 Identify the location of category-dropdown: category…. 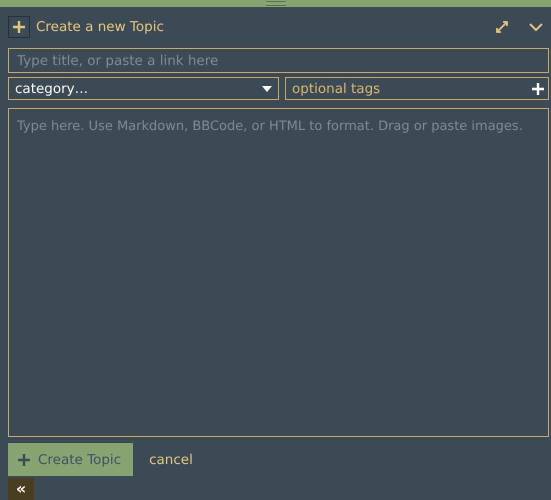
(143, 88).